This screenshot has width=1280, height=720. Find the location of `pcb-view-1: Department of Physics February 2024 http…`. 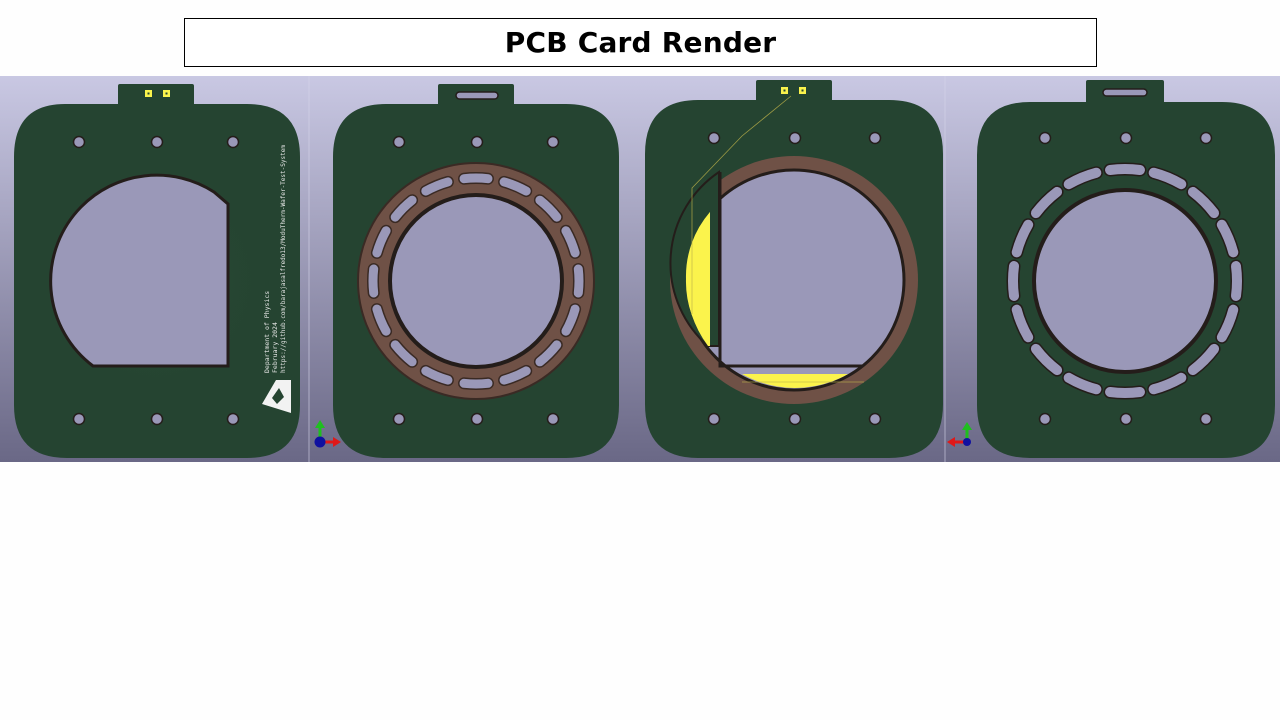

pcb-view-1: Department of Physics February 2024 http… is located at coordinates (157, 271).